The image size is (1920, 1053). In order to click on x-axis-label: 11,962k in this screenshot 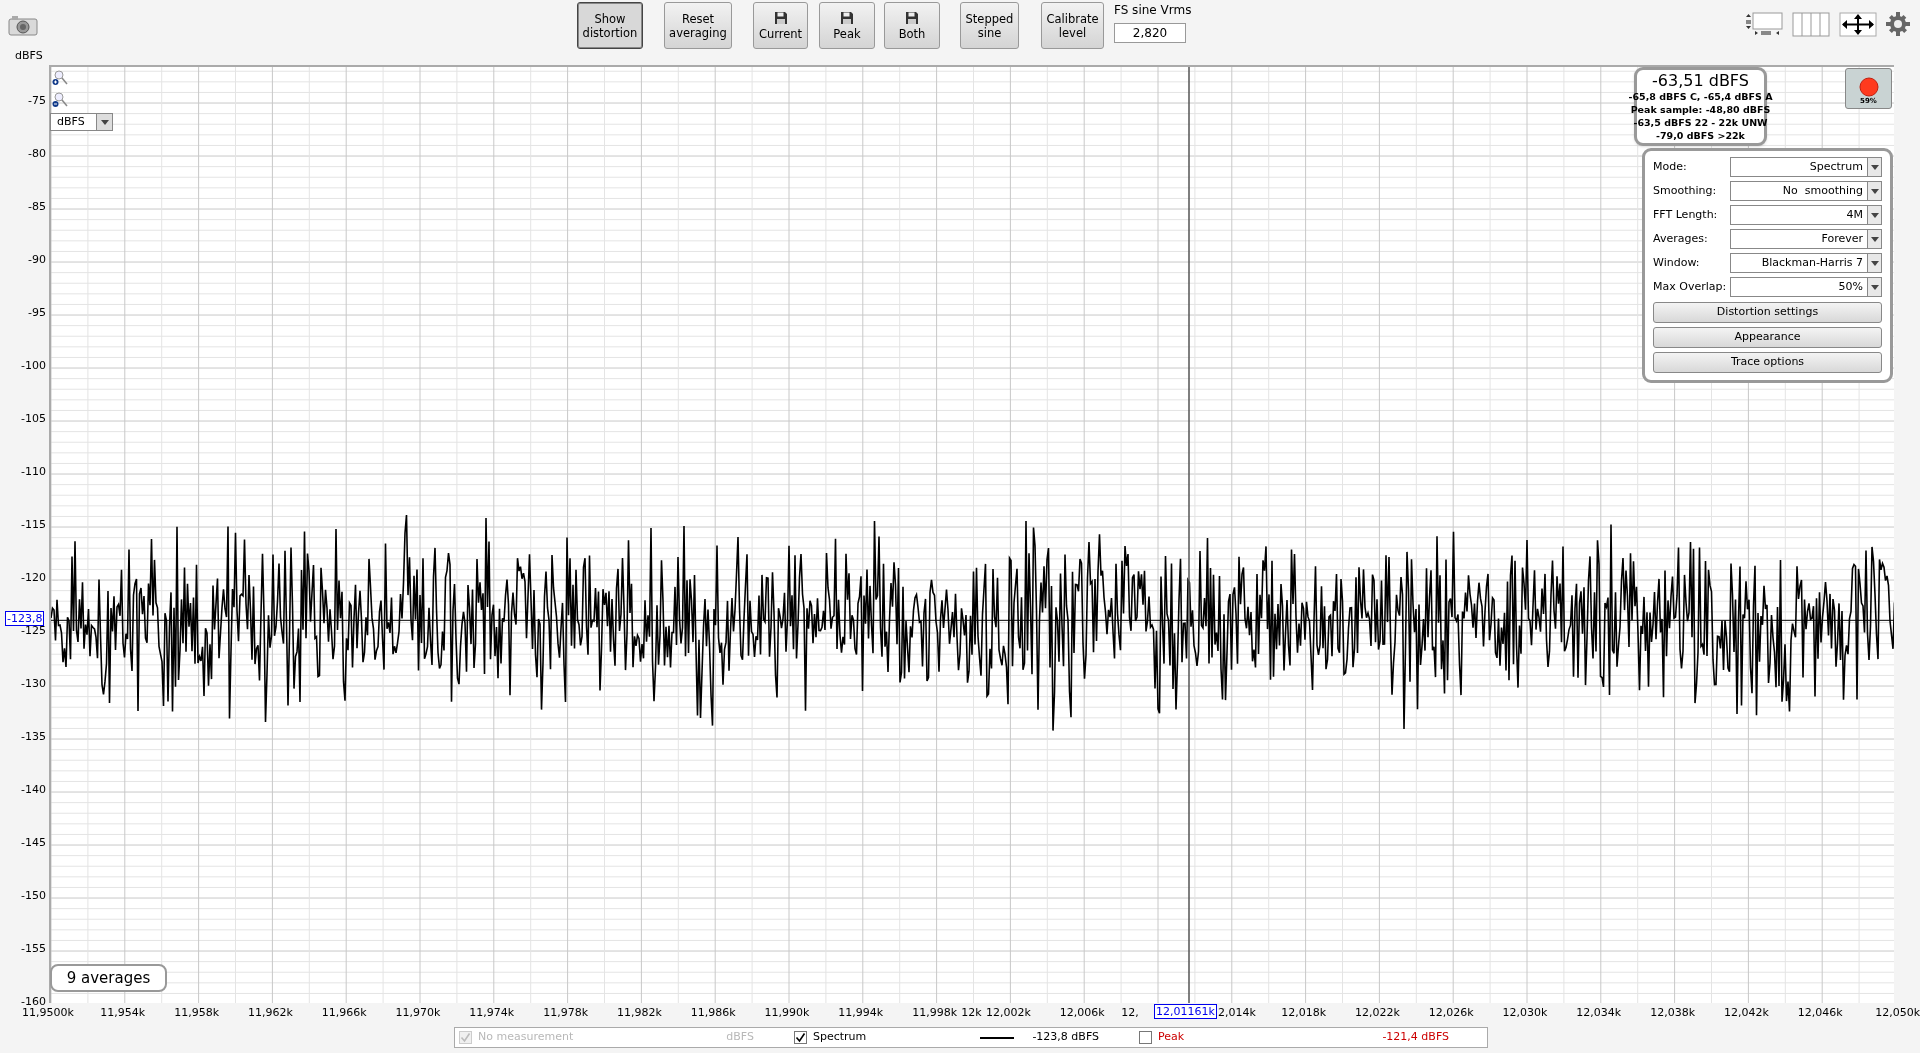, I will do `click(270, 1013)`.